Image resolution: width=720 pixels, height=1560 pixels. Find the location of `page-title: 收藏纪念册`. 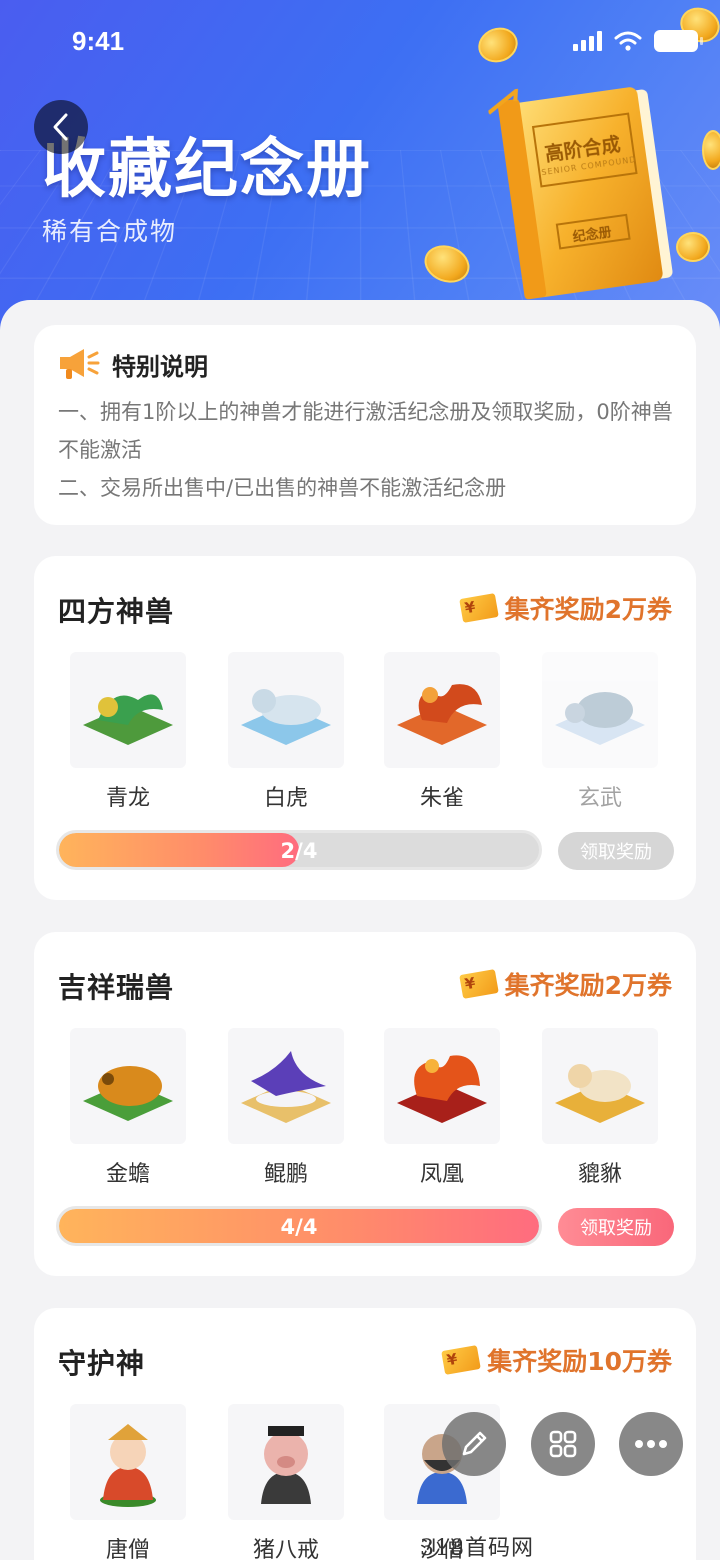

page-title: 收藏纪念册 is located at coordinates (207, 170).